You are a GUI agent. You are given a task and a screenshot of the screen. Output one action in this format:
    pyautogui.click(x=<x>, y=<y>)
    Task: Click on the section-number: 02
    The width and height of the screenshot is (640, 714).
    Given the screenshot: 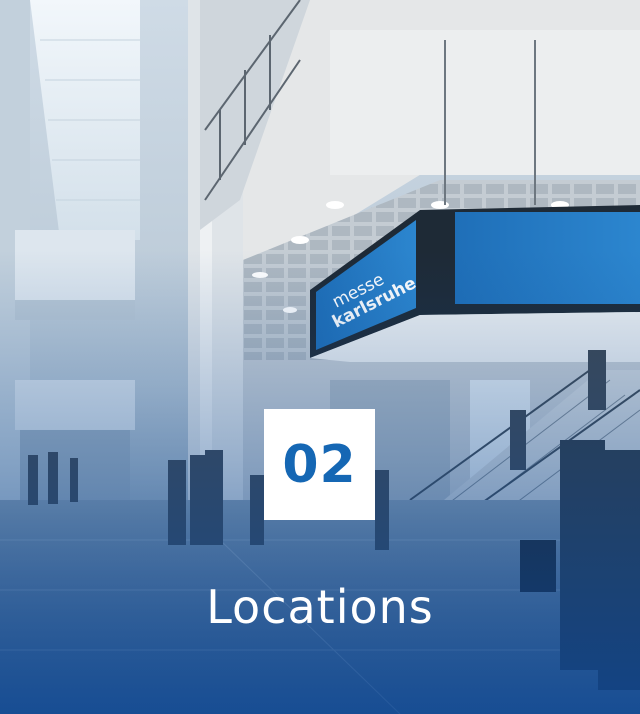 What is the action you would take?
    pyautogui.click(x=319, y=464)
    